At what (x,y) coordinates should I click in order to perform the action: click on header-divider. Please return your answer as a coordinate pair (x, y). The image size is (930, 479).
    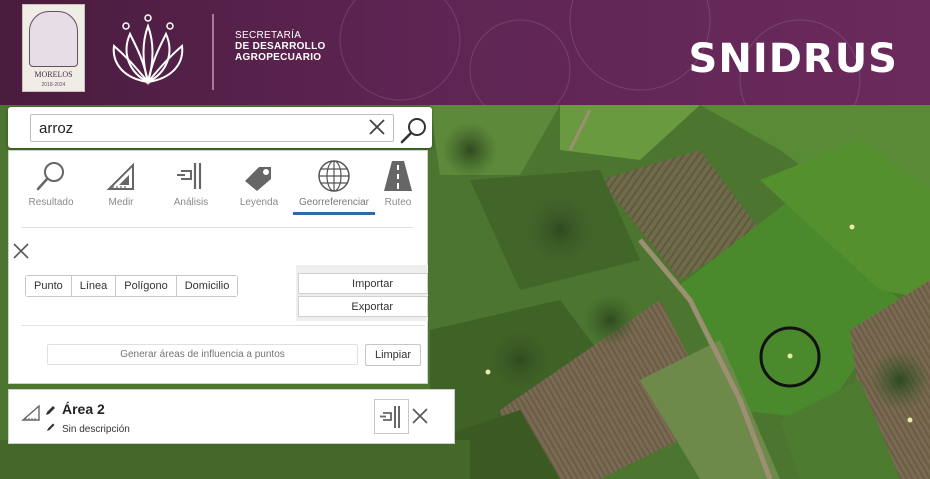
    Looking at the image, I should click on (213, 52).